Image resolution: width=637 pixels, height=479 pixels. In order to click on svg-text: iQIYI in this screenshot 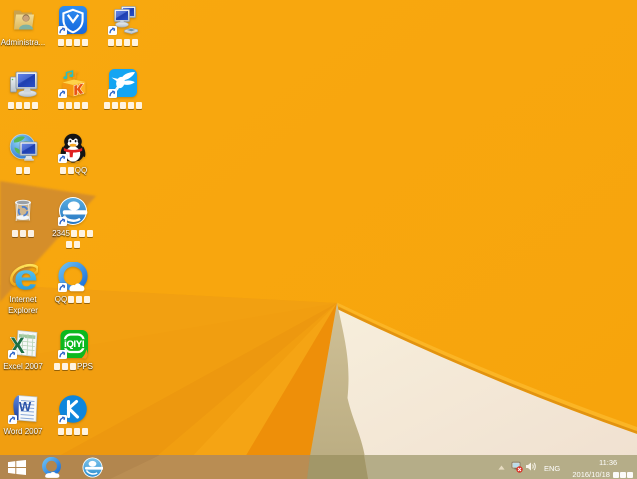, I will do `click(74, 344)`.